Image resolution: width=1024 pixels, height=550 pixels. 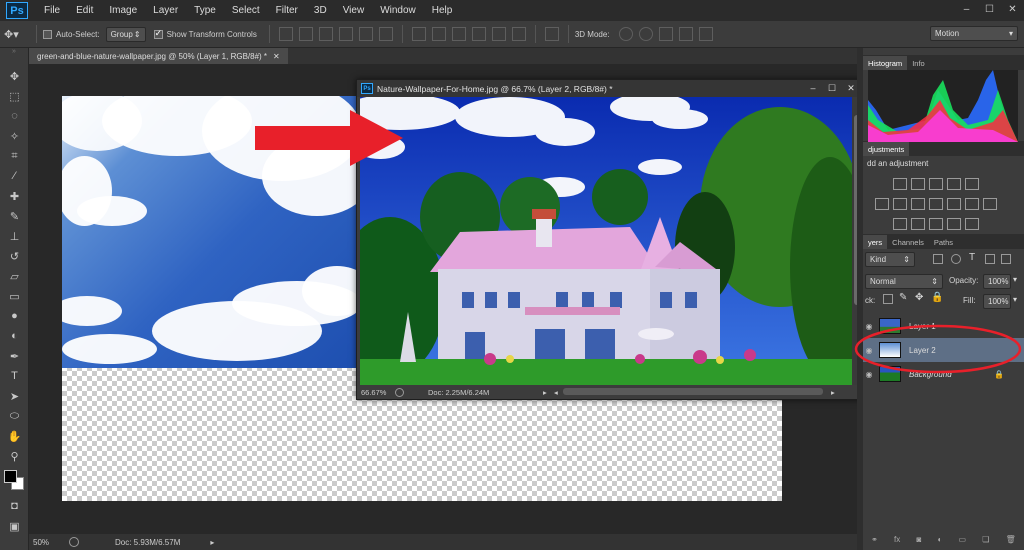 I want to click on menu-filter: Filter, so click(x=287, y=10).